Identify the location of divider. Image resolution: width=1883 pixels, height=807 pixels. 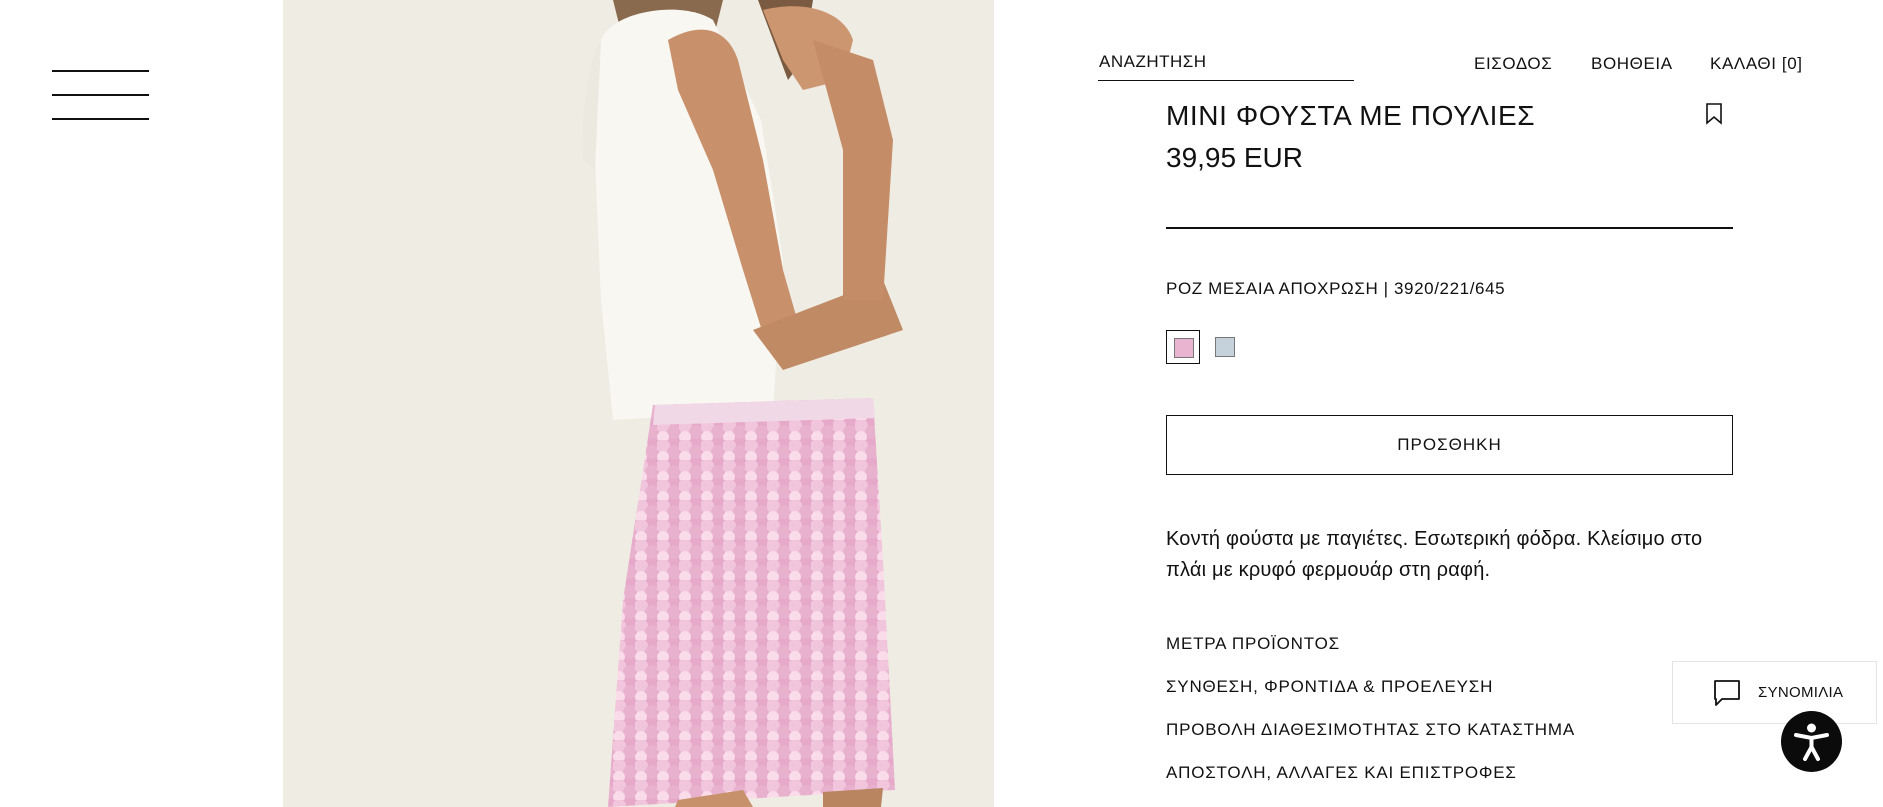
(1449, 228).